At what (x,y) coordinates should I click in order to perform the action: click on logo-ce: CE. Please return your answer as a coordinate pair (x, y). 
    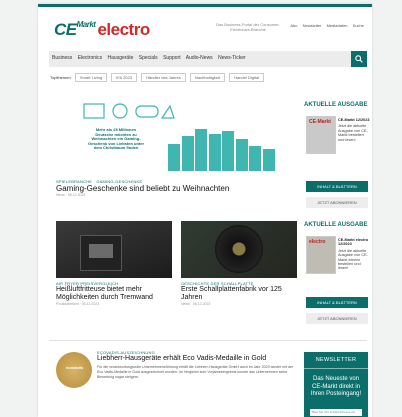
    Looking at the image, I should click on (65, 29).